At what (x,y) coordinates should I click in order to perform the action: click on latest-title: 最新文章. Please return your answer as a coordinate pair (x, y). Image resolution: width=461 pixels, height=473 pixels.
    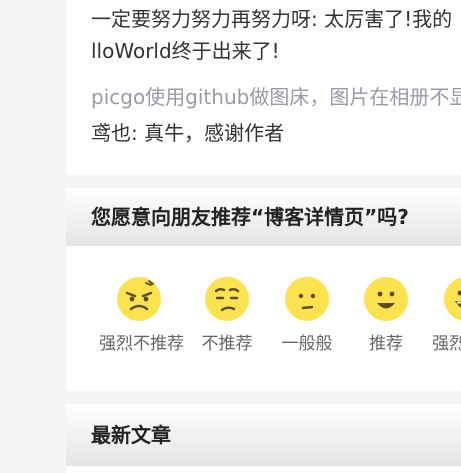
    Looking at the image, I should click on (131, 435).